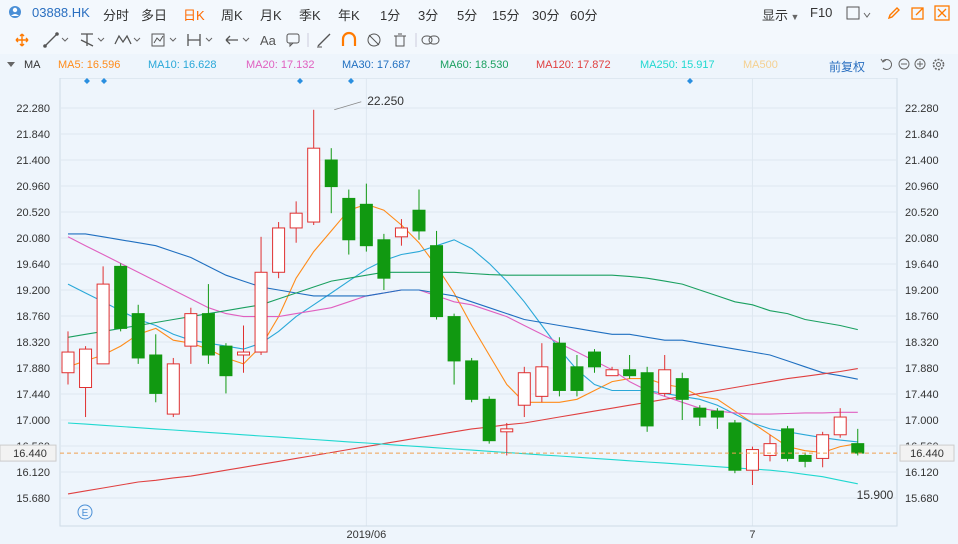 This screenshot has height=544, width=958. I want to click on trash-icon, so click(400, 40).